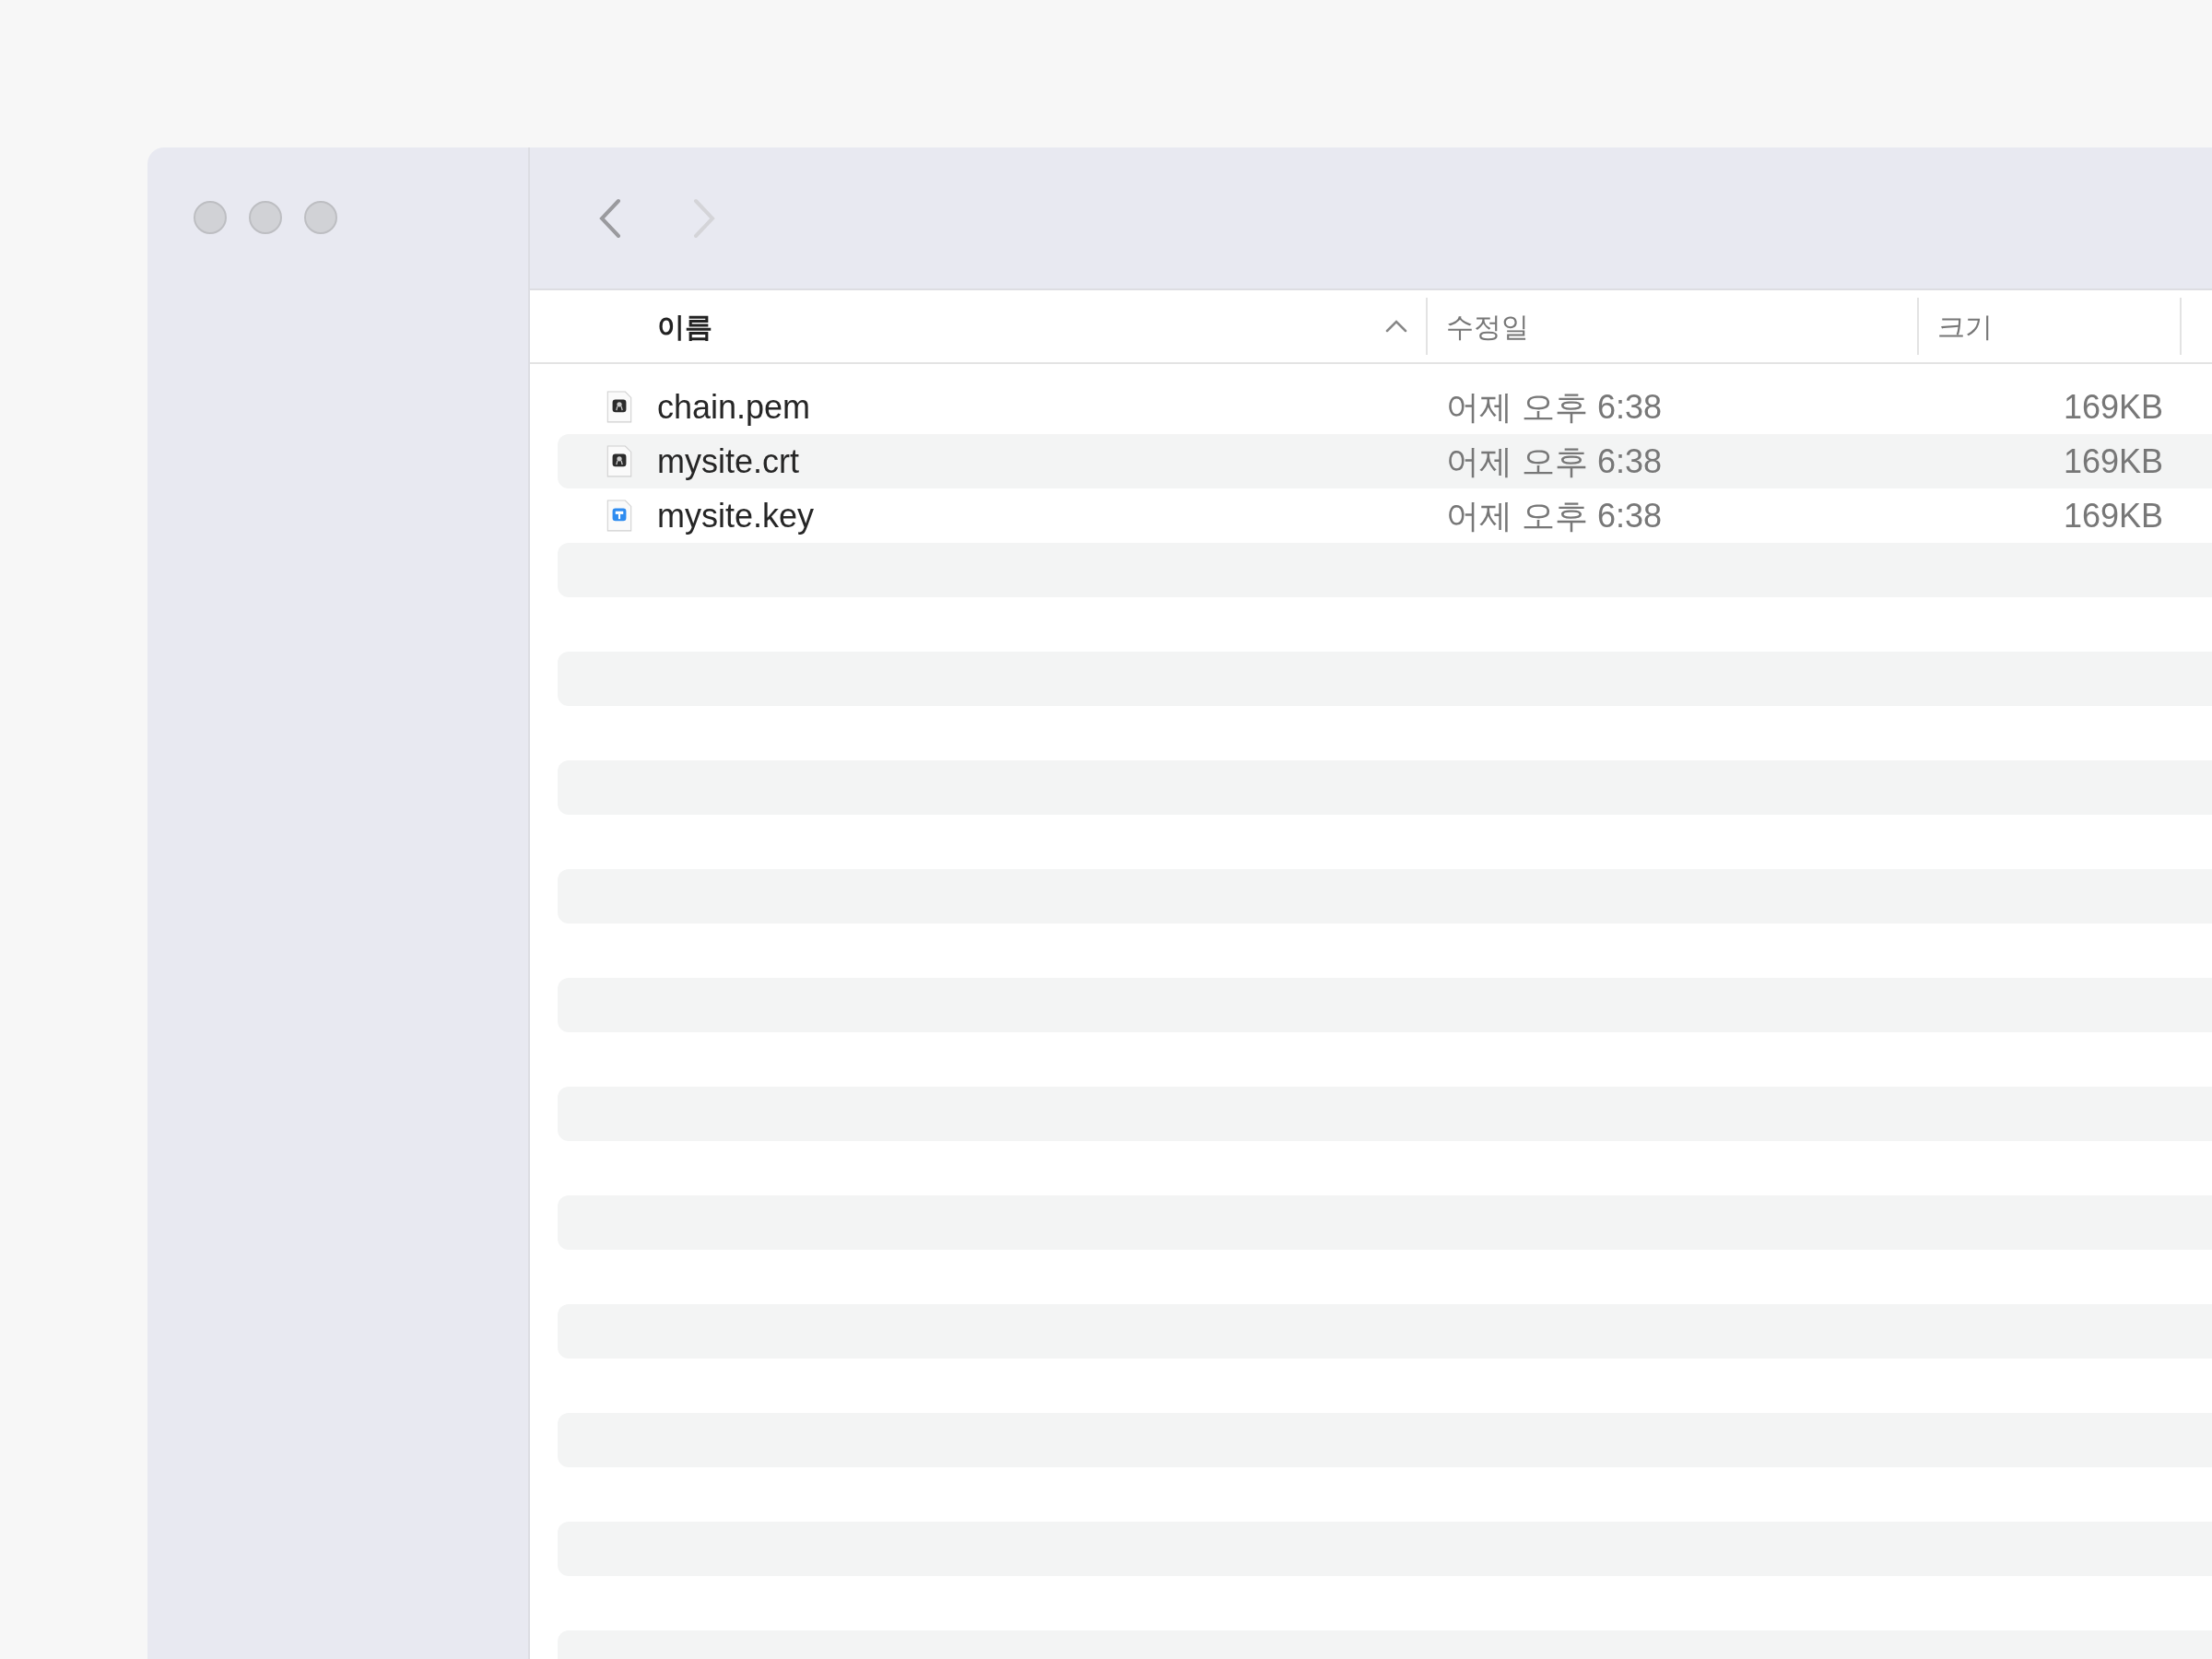 This screenshot has width=2212, height=1659. Describe the element at coordinates (1487, 326) in the screenshot. I see `column-header: 수정일` at that location.